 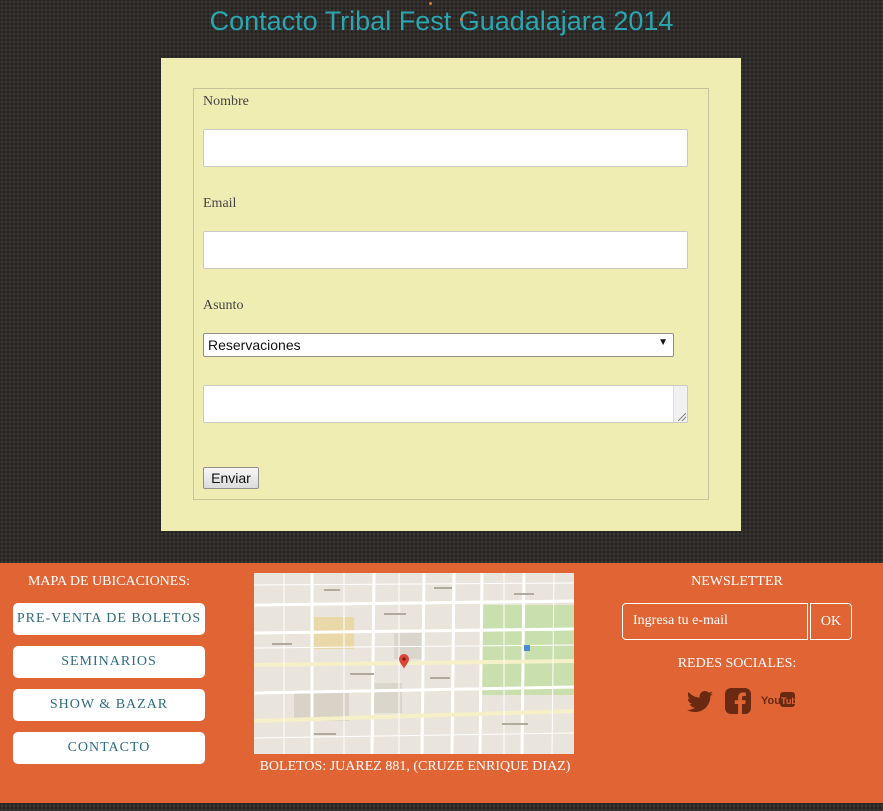 I want to click on subject-label: Asunto, so click(x=223, y=305).